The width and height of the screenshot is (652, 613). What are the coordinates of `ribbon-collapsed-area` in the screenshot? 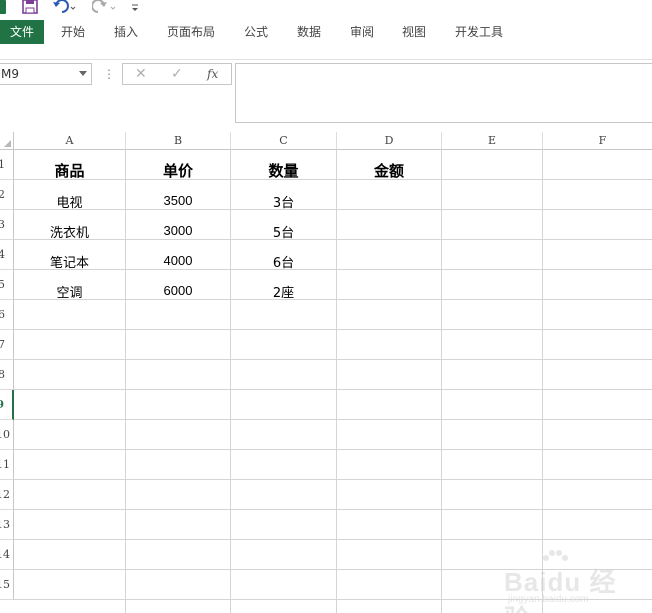 It's located at (326, 53).